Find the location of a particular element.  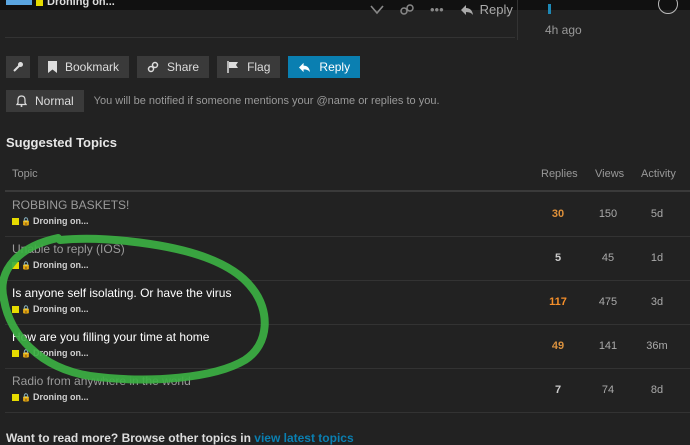

green-annotation-circle is located at coordinates (134, 309).